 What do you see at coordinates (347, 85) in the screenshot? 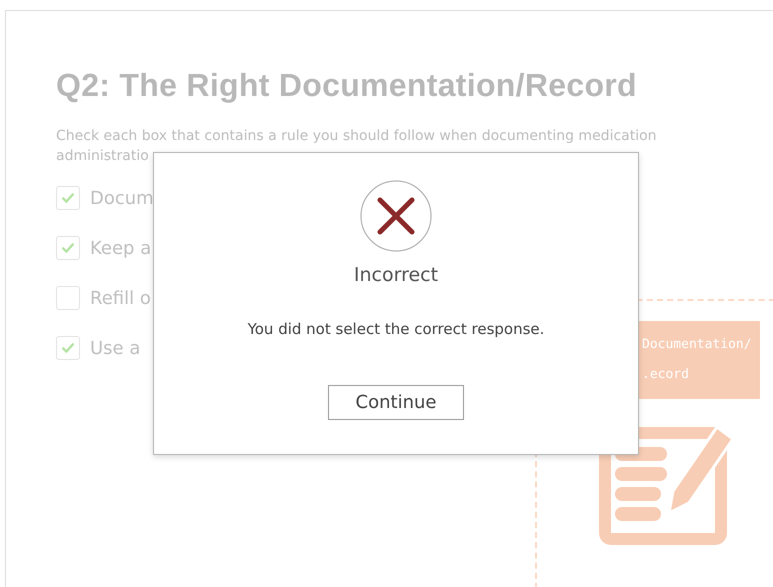
I see `question-title: Q2: The Right Documentation/Record` at bounding box center [347, 85].